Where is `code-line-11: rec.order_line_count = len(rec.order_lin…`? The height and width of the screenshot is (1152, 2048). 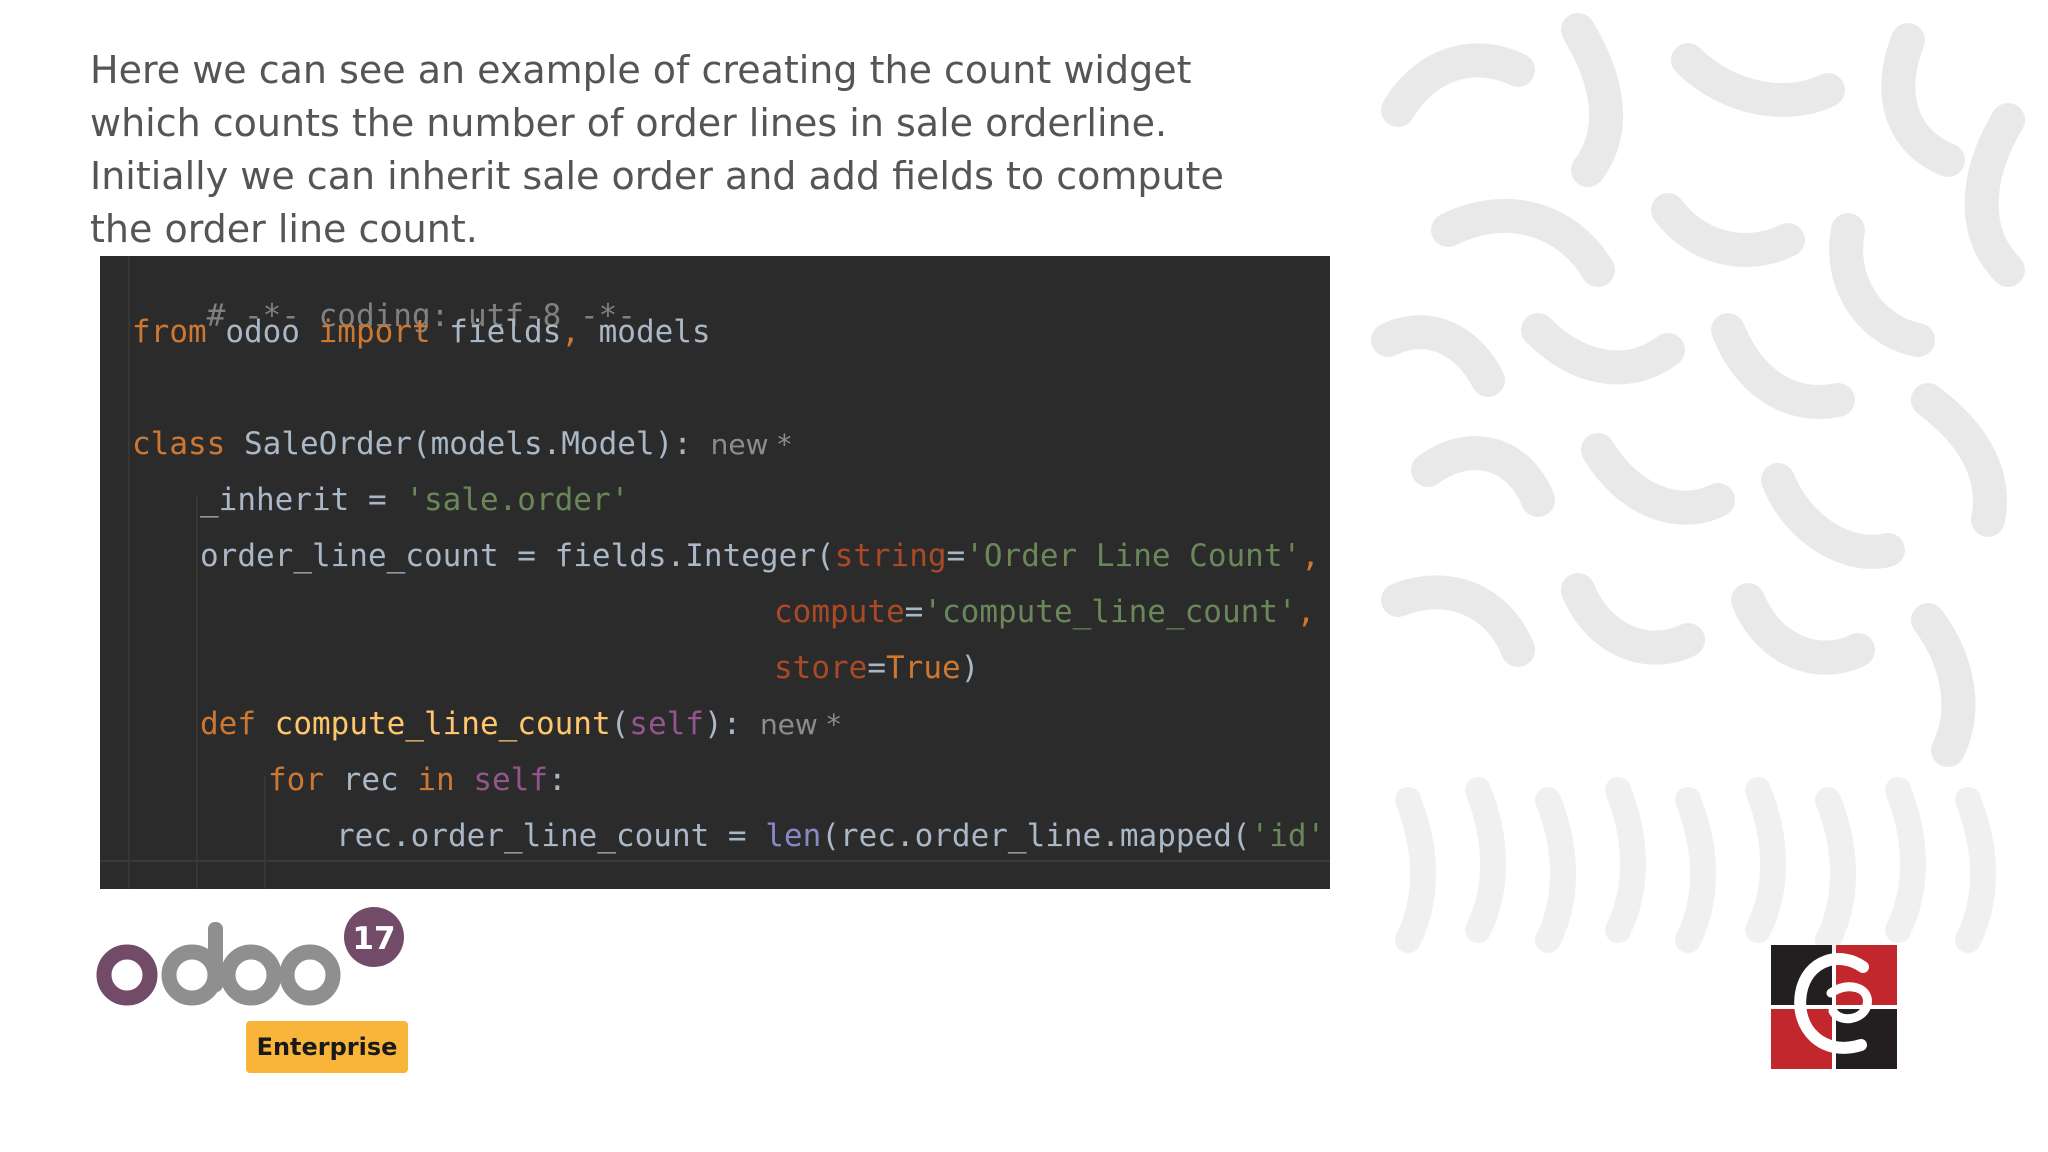 code-line-11: rec.order_line_count = len(rec.order_lin… is located at coordinates (833, 836).